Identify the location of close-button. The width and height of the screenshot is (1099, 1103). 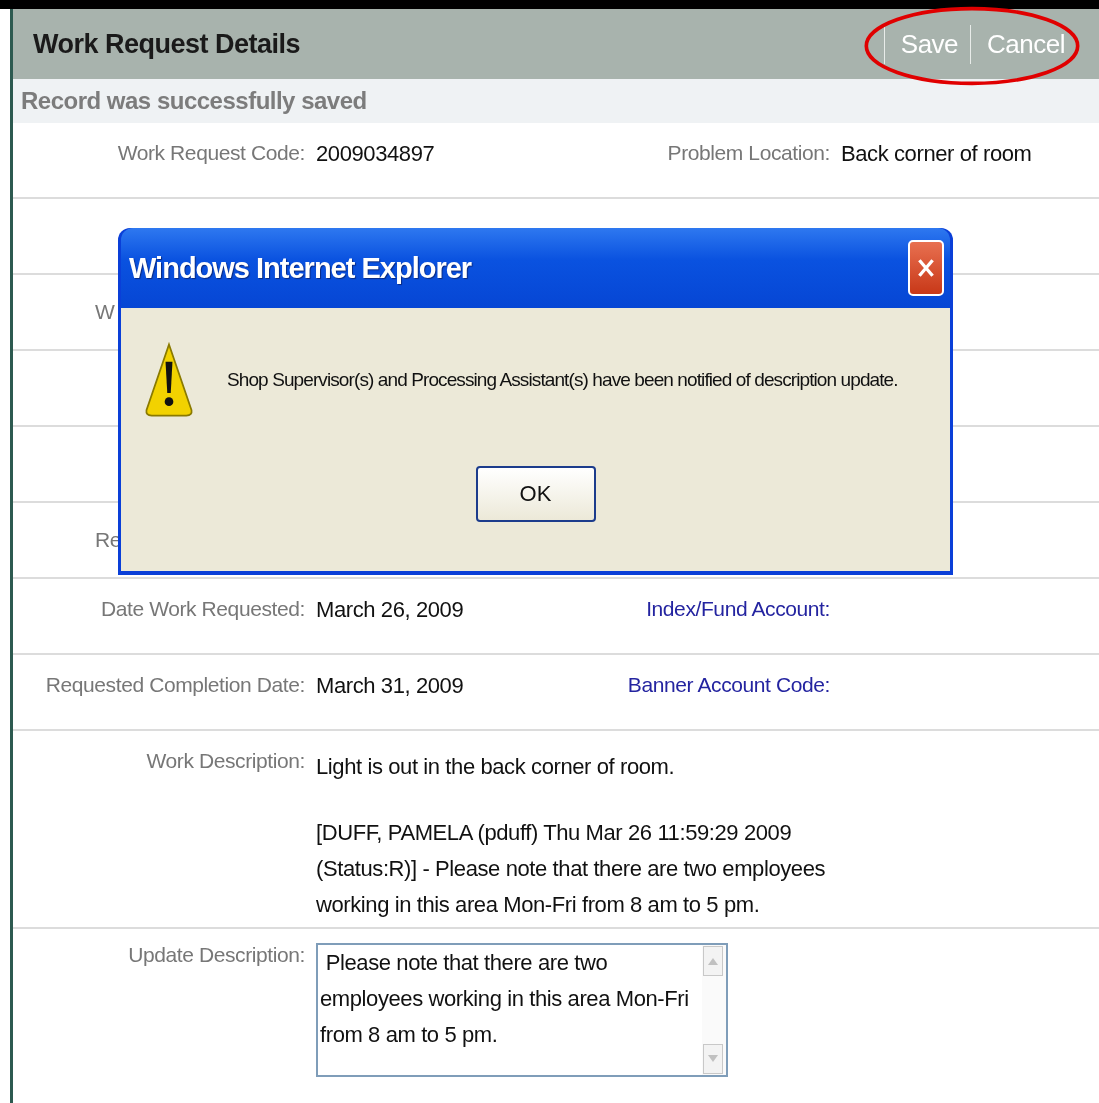
(926, 268).